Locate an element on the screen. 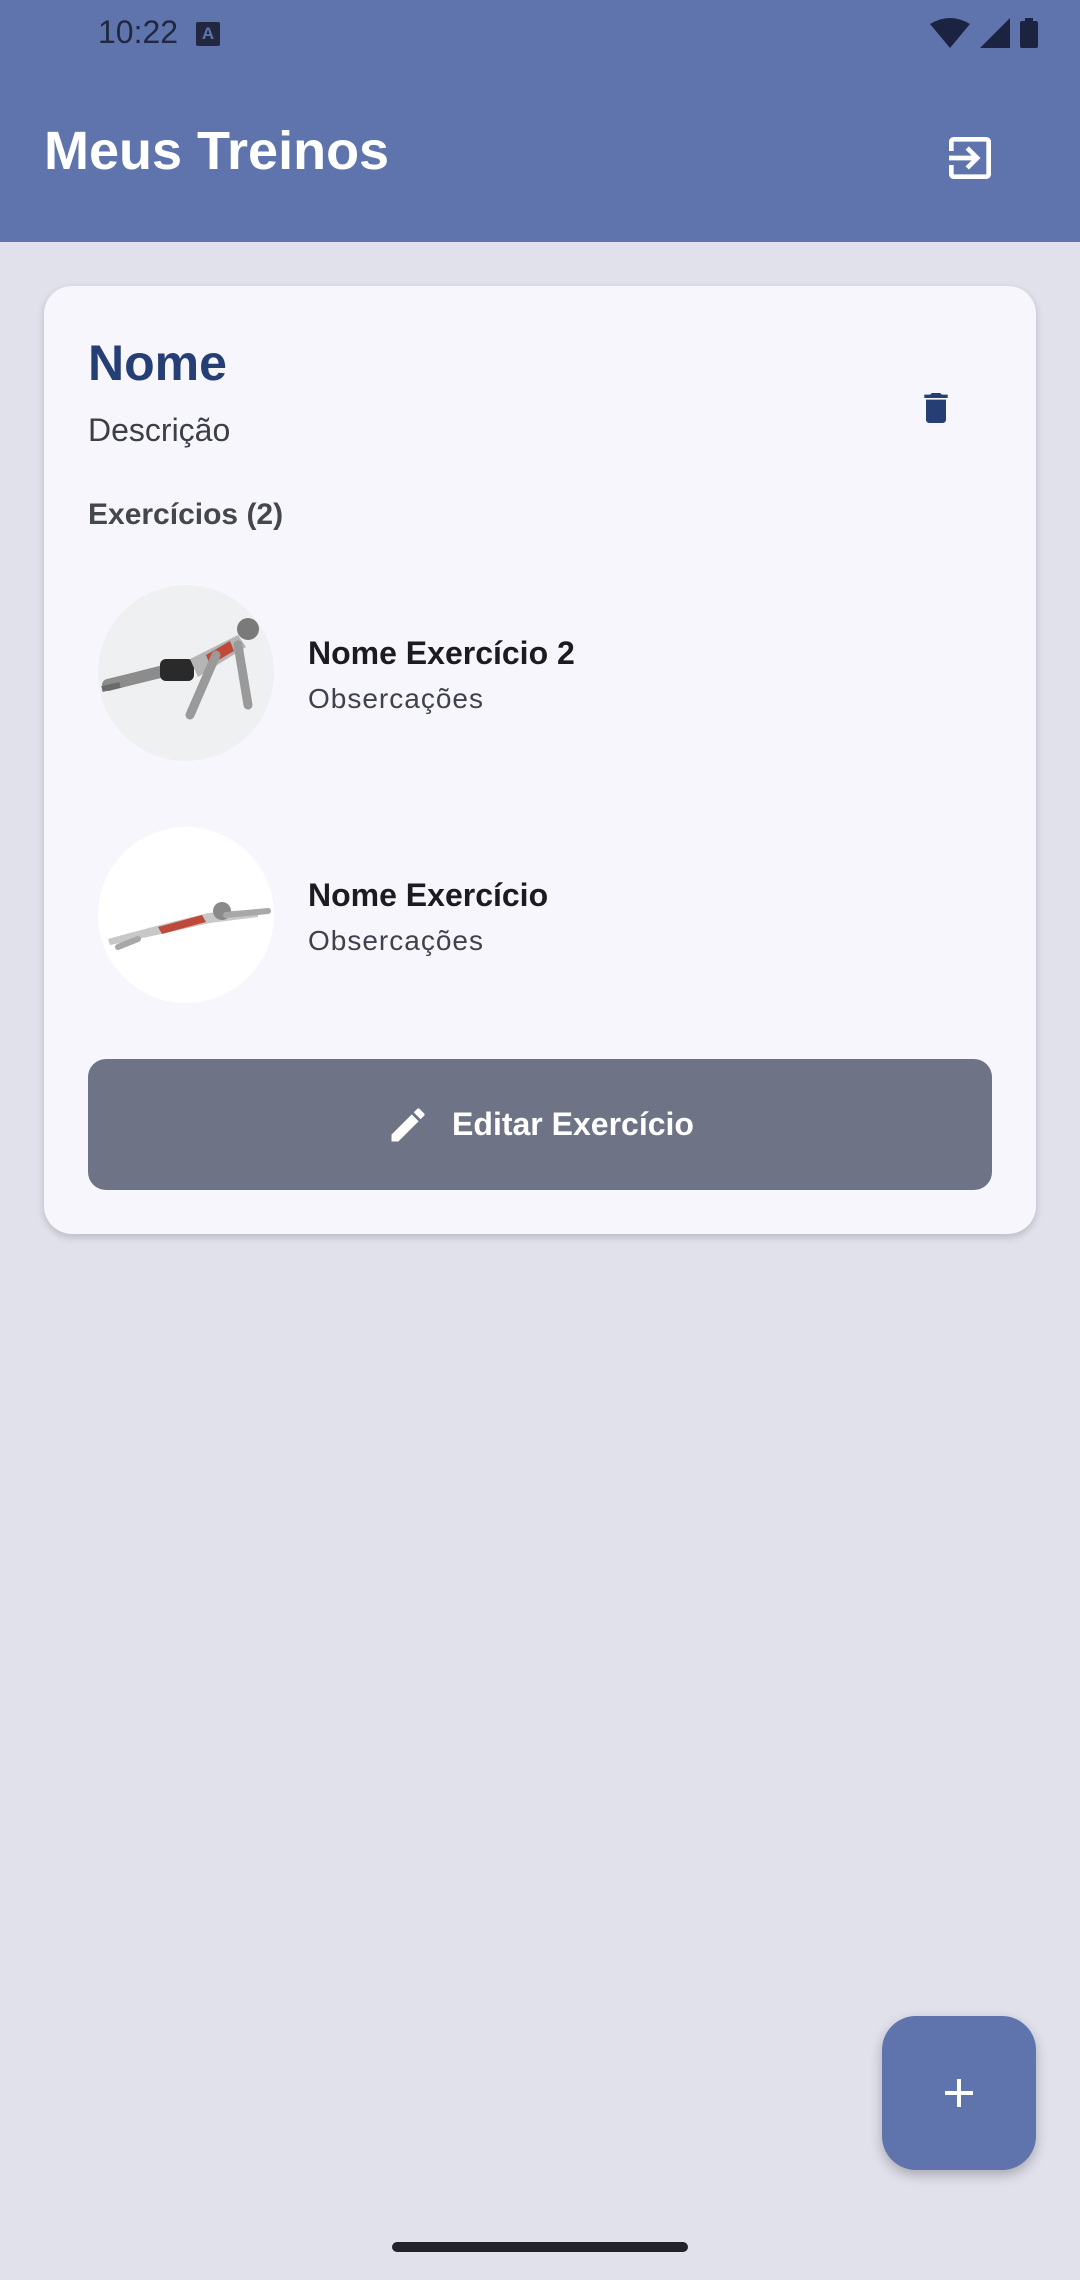  delete-button is located at coordinates (936, 408).